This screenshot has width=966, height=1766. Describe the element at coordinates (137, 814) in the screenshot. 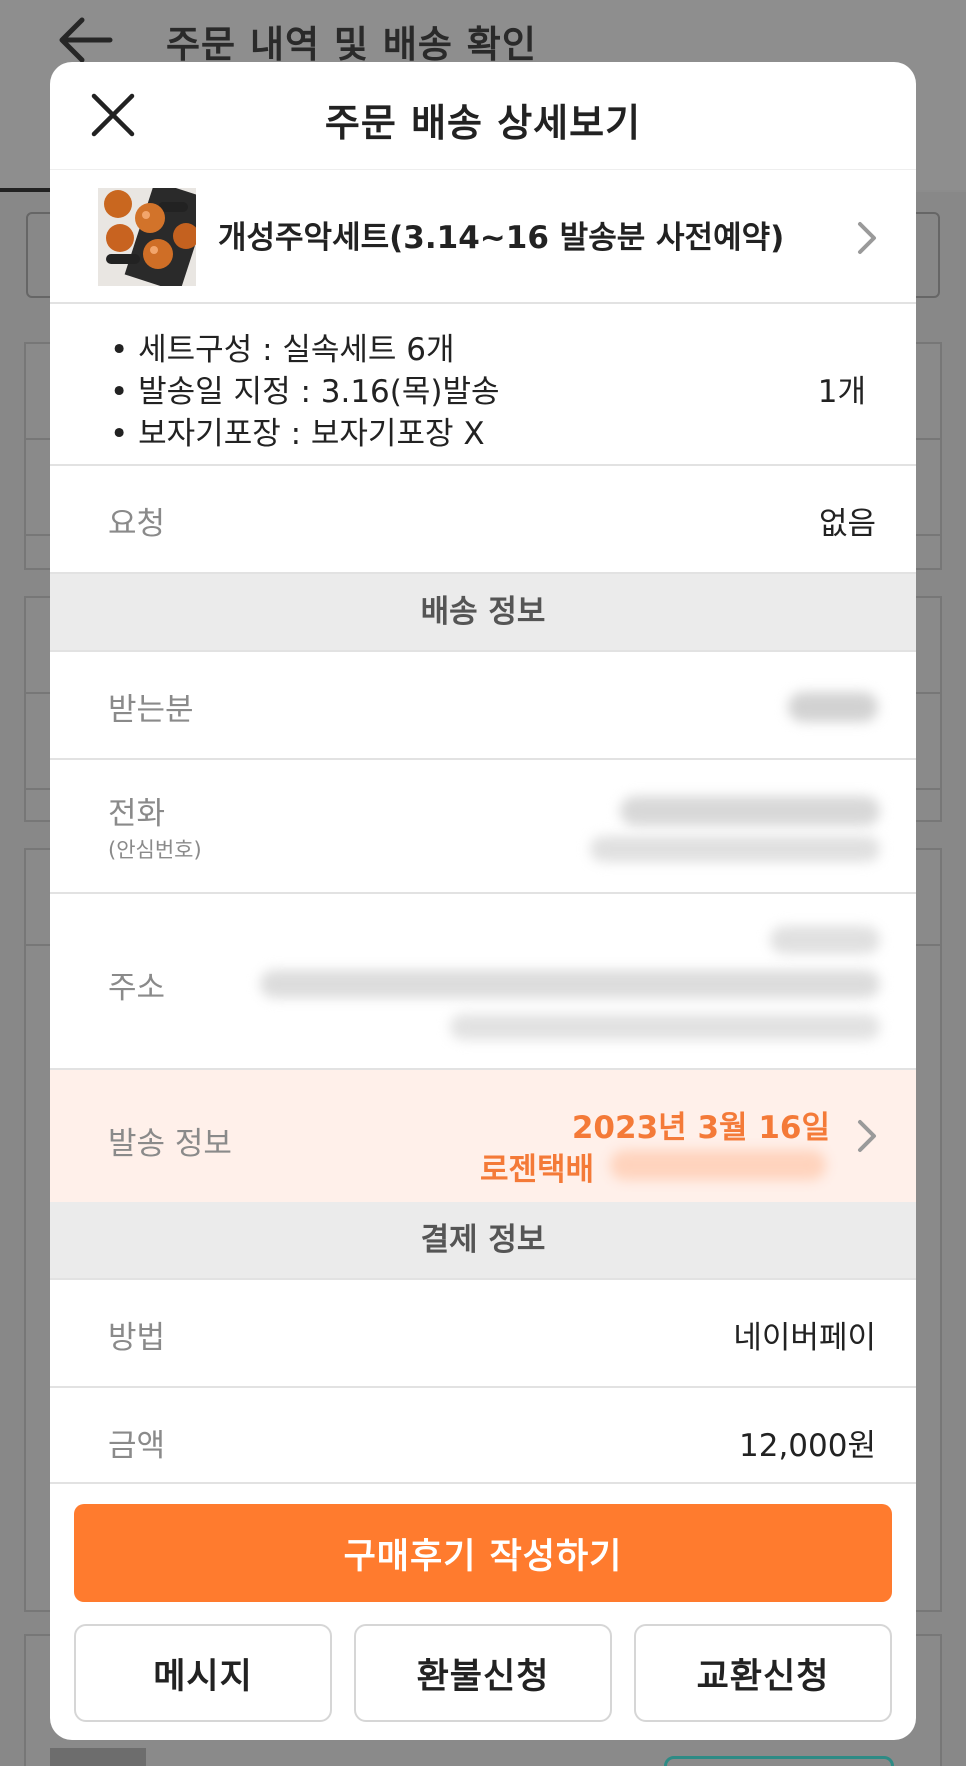

I see `phone-label: 전화` at that location.